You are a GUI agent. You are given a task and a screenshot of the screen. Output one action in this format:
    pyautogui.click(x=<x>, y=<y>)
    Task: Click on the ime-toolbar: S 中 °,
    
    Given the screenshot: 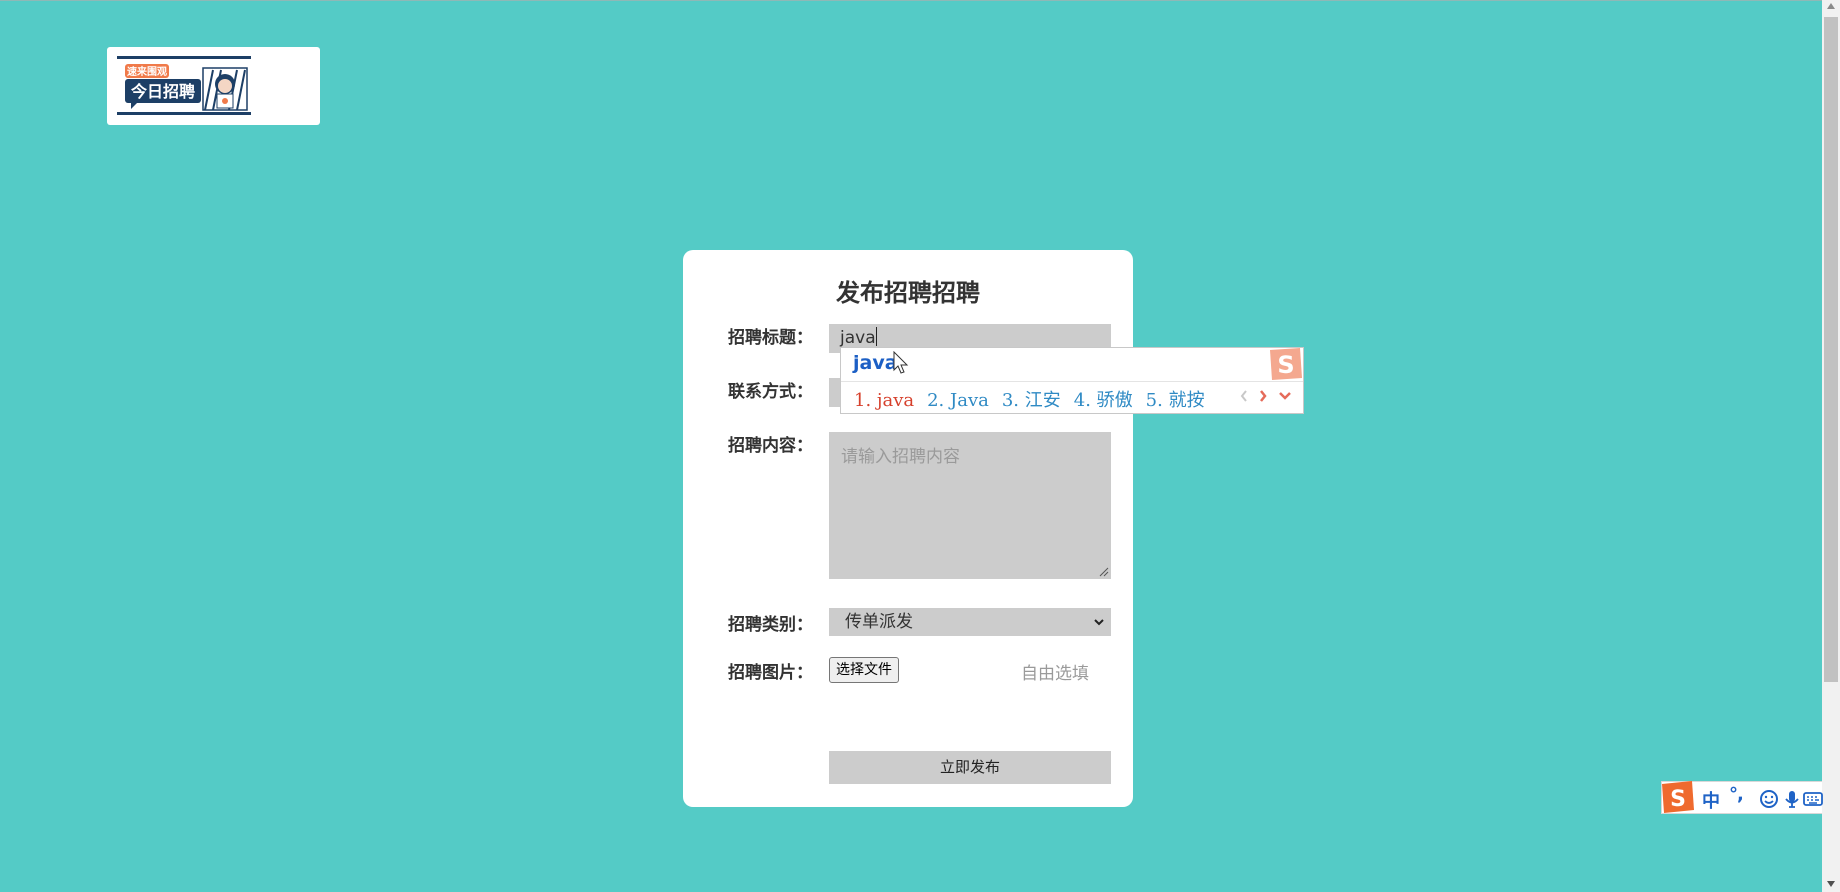 What is the action you would take?
    pyautogui.click(x=1741, y=797)
    